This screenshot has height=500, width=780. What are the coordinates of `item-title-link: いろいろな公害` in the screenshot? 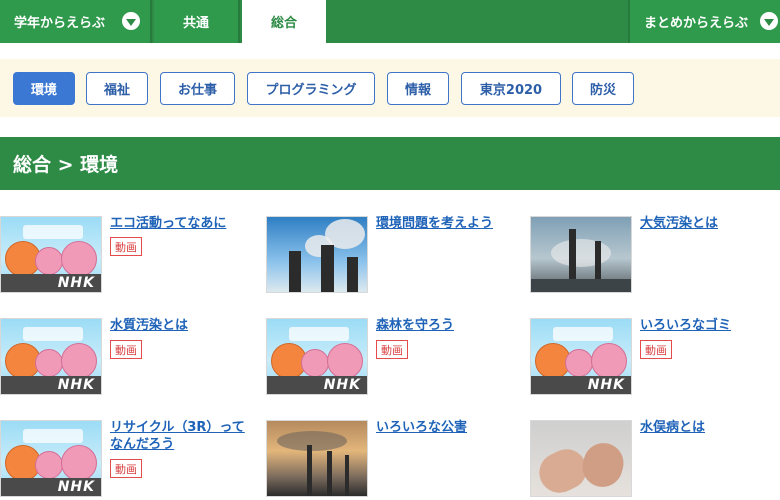 It's located at (446, 427).